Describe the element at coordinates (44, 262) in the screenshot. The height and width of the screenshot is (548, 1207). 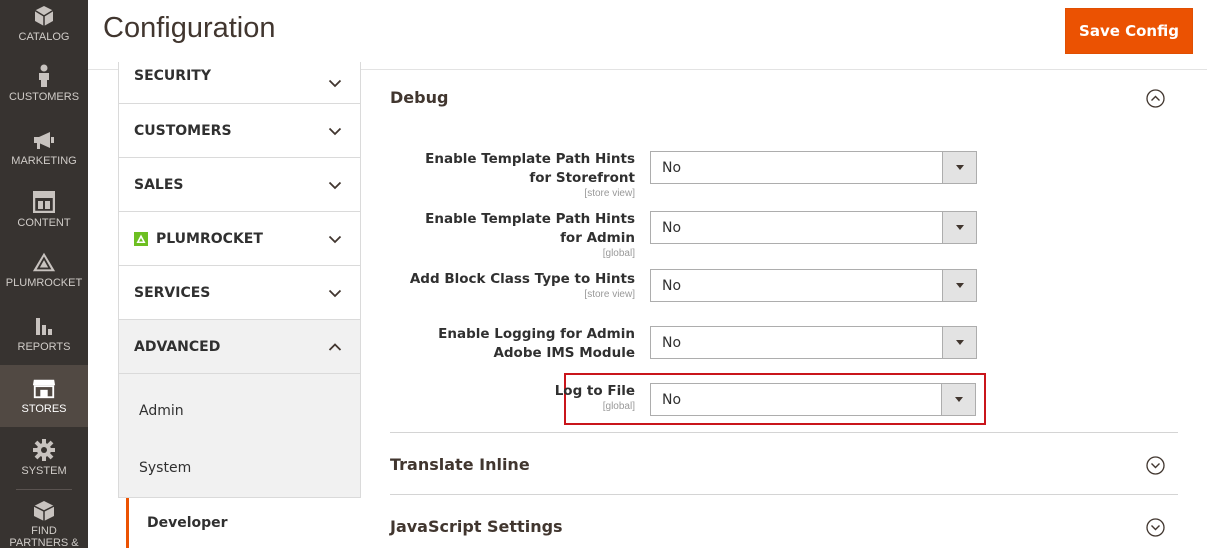
I see `plumrocket-icon` at that location.